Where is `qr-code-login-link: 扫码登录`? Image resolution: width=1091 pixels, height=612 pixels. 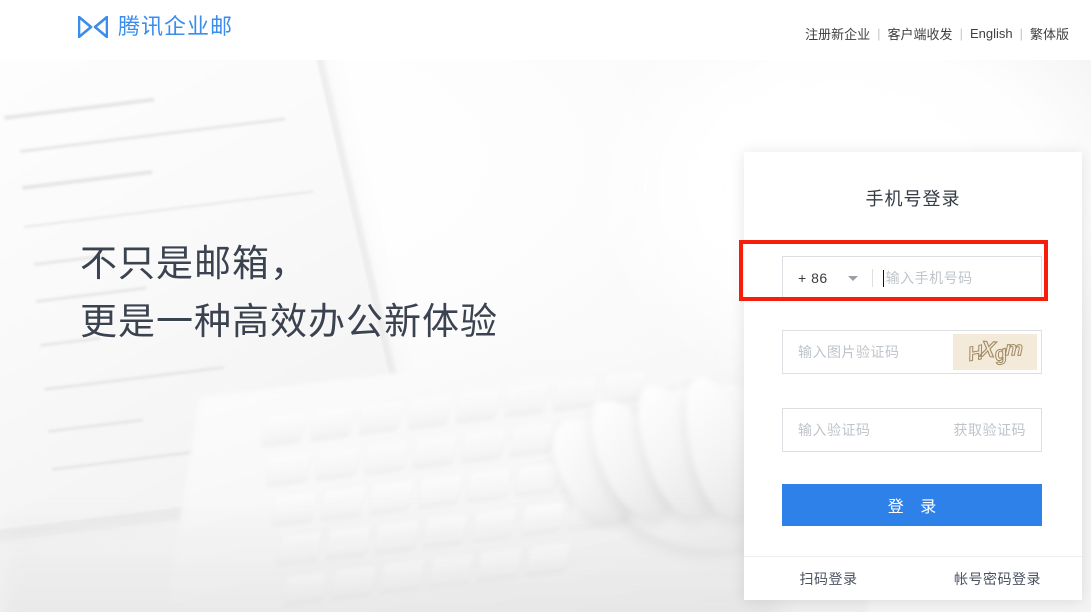
qr-code-login-link: 扫码登录 is located at coordinates (828, 579).